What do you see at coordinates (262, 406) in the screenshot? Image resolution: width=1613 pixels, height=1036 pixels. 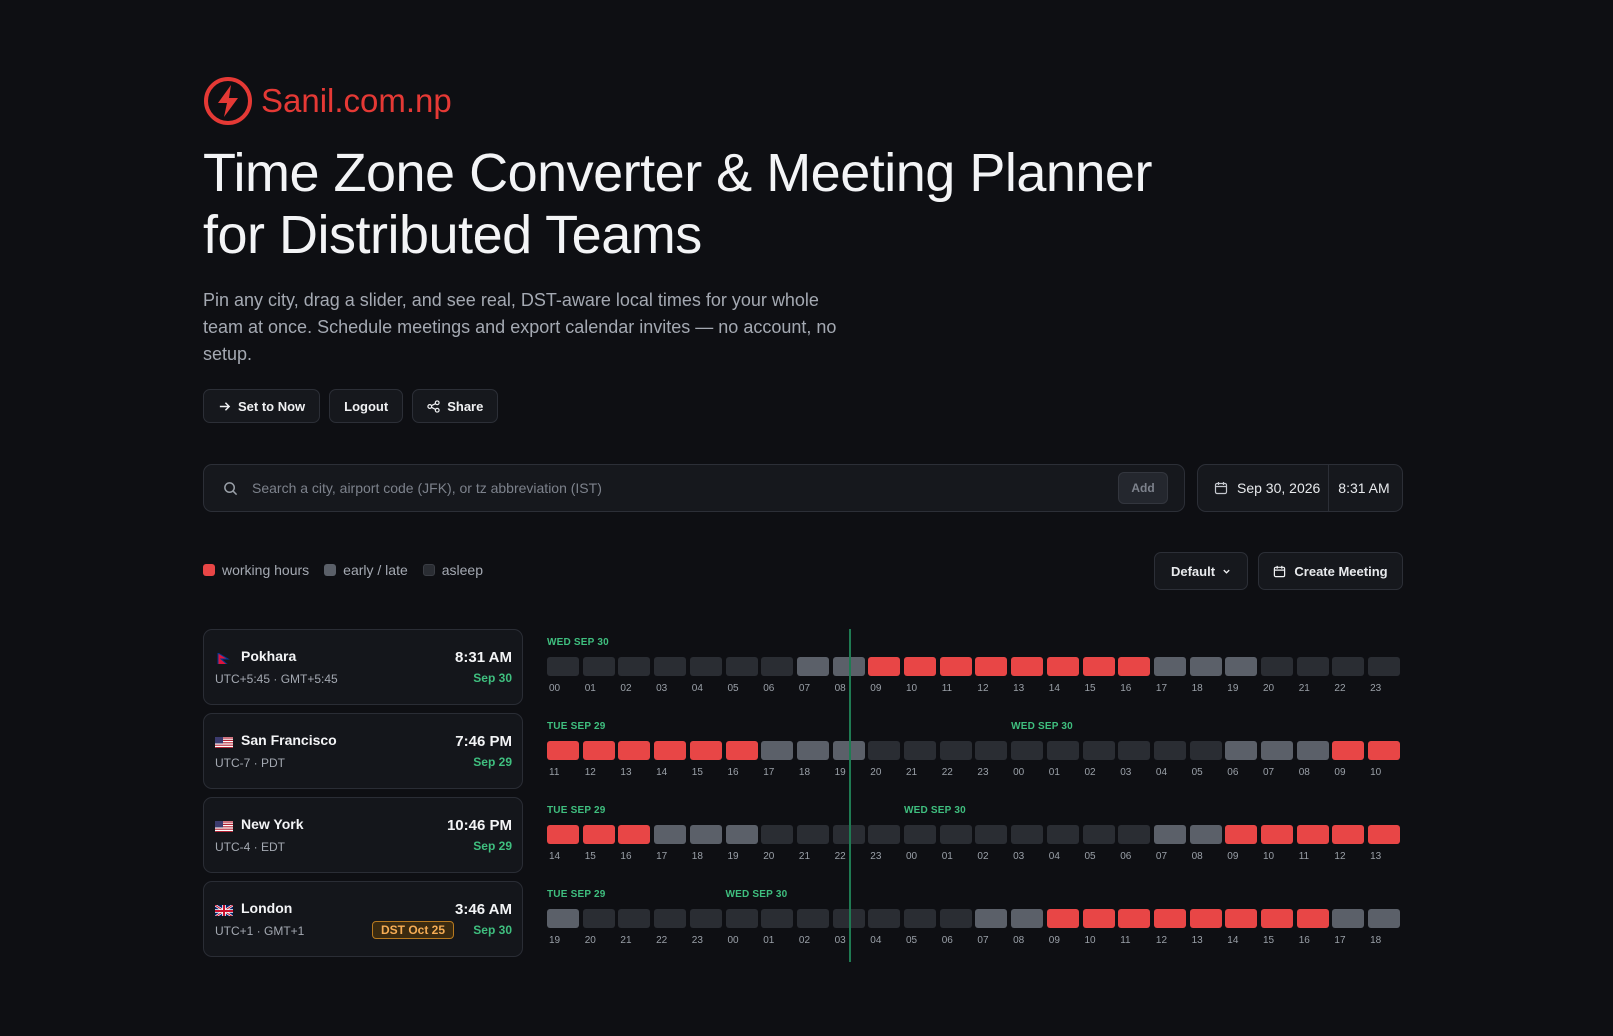 I see `set-to-now-button: Set to Now` at bounding box center [262, 406].